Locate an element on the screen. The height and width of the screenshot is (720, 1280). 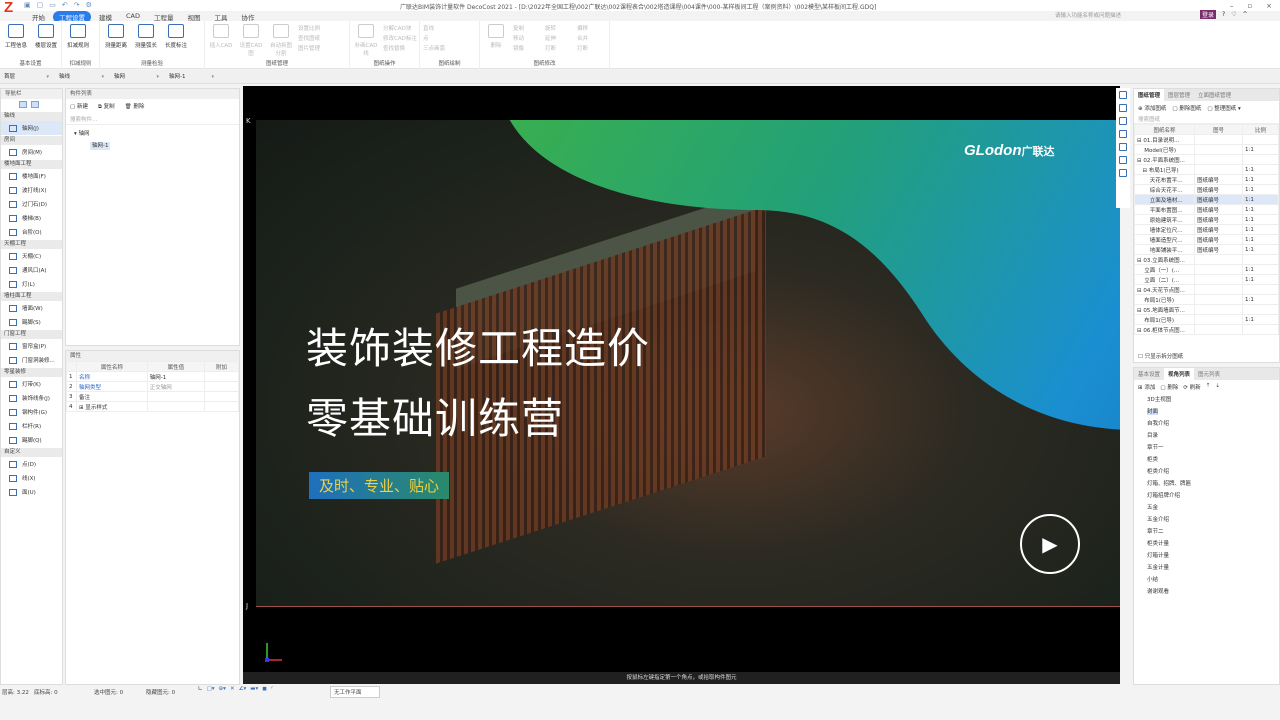
ribbon-button: 测量弧长 is located at coordinates (146, 36).